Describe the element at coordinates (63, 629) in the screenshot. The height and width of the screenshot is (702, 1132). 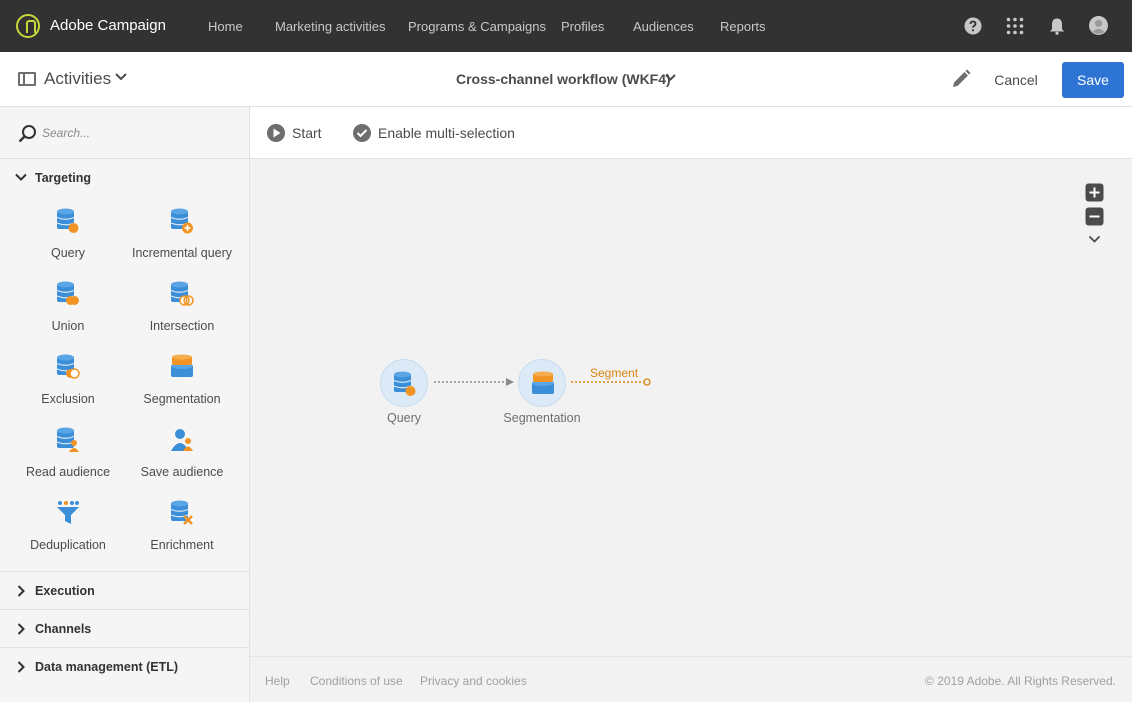
I see `category-label: Channels` at that location.